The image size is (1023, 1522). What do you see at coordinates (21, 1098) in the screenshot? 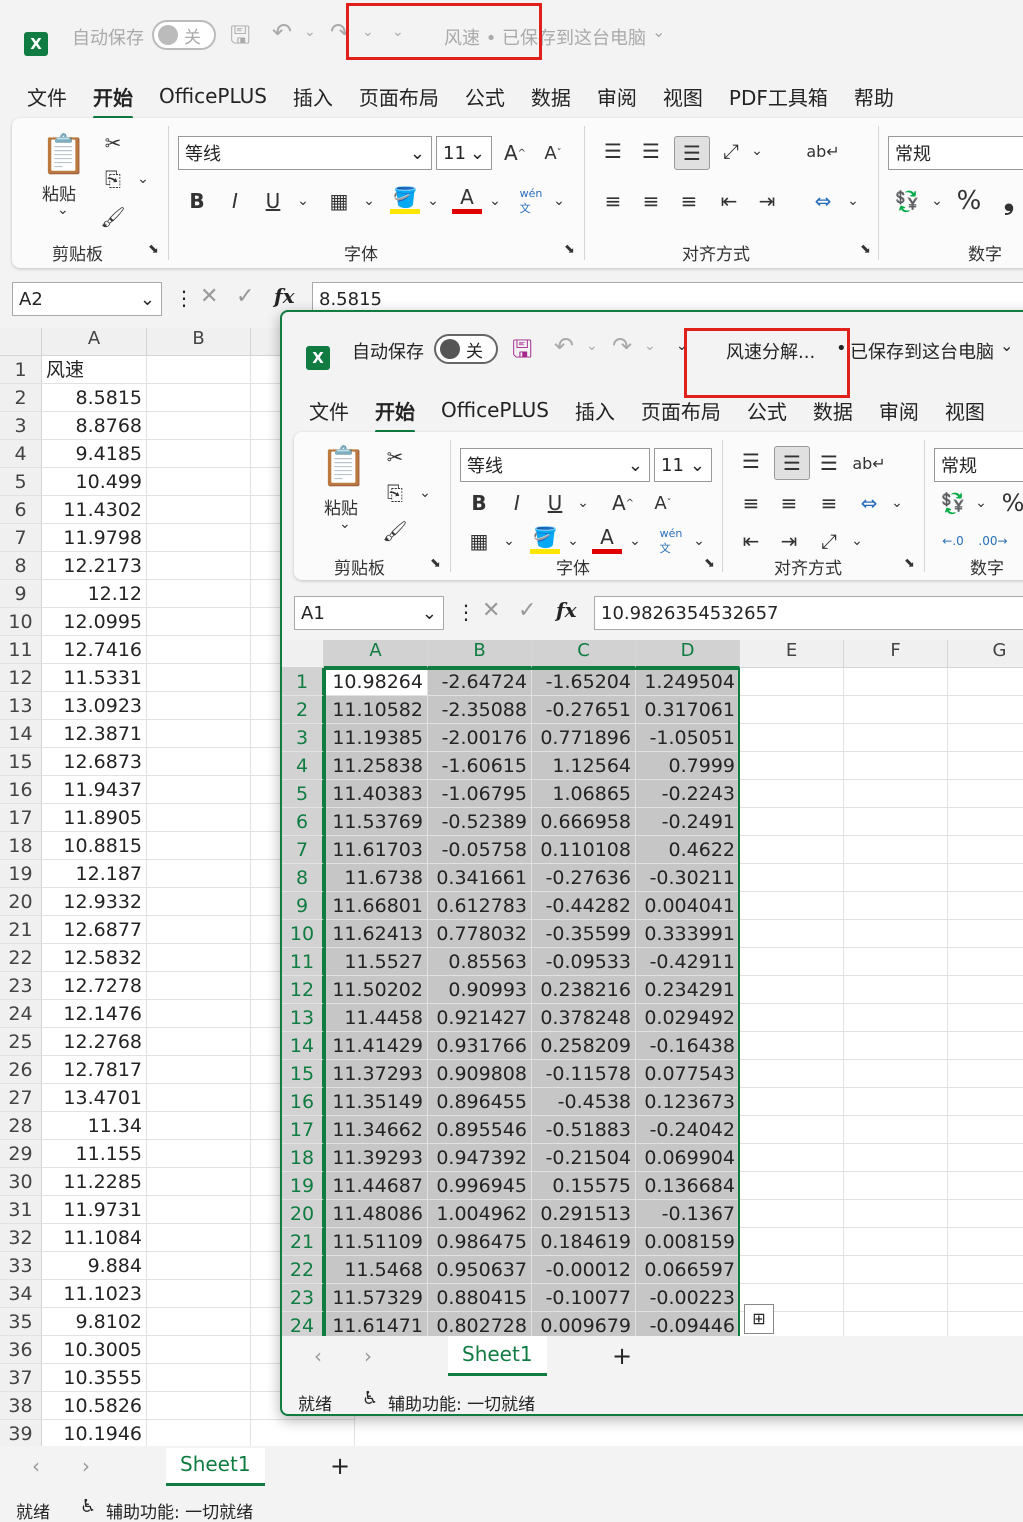
I see `row-header: 27` at bounding box center [21, 1098].